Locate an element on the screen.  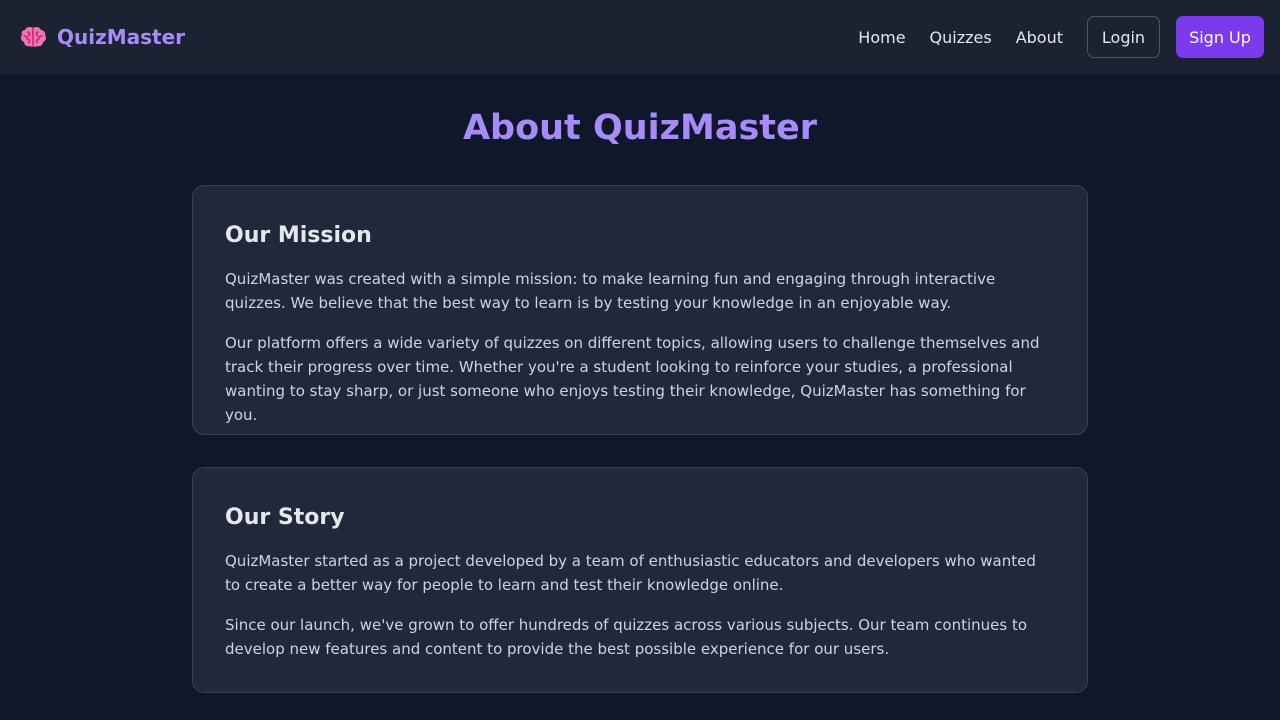
signup-button: Sign Up is located at coordinates (1220, 37).